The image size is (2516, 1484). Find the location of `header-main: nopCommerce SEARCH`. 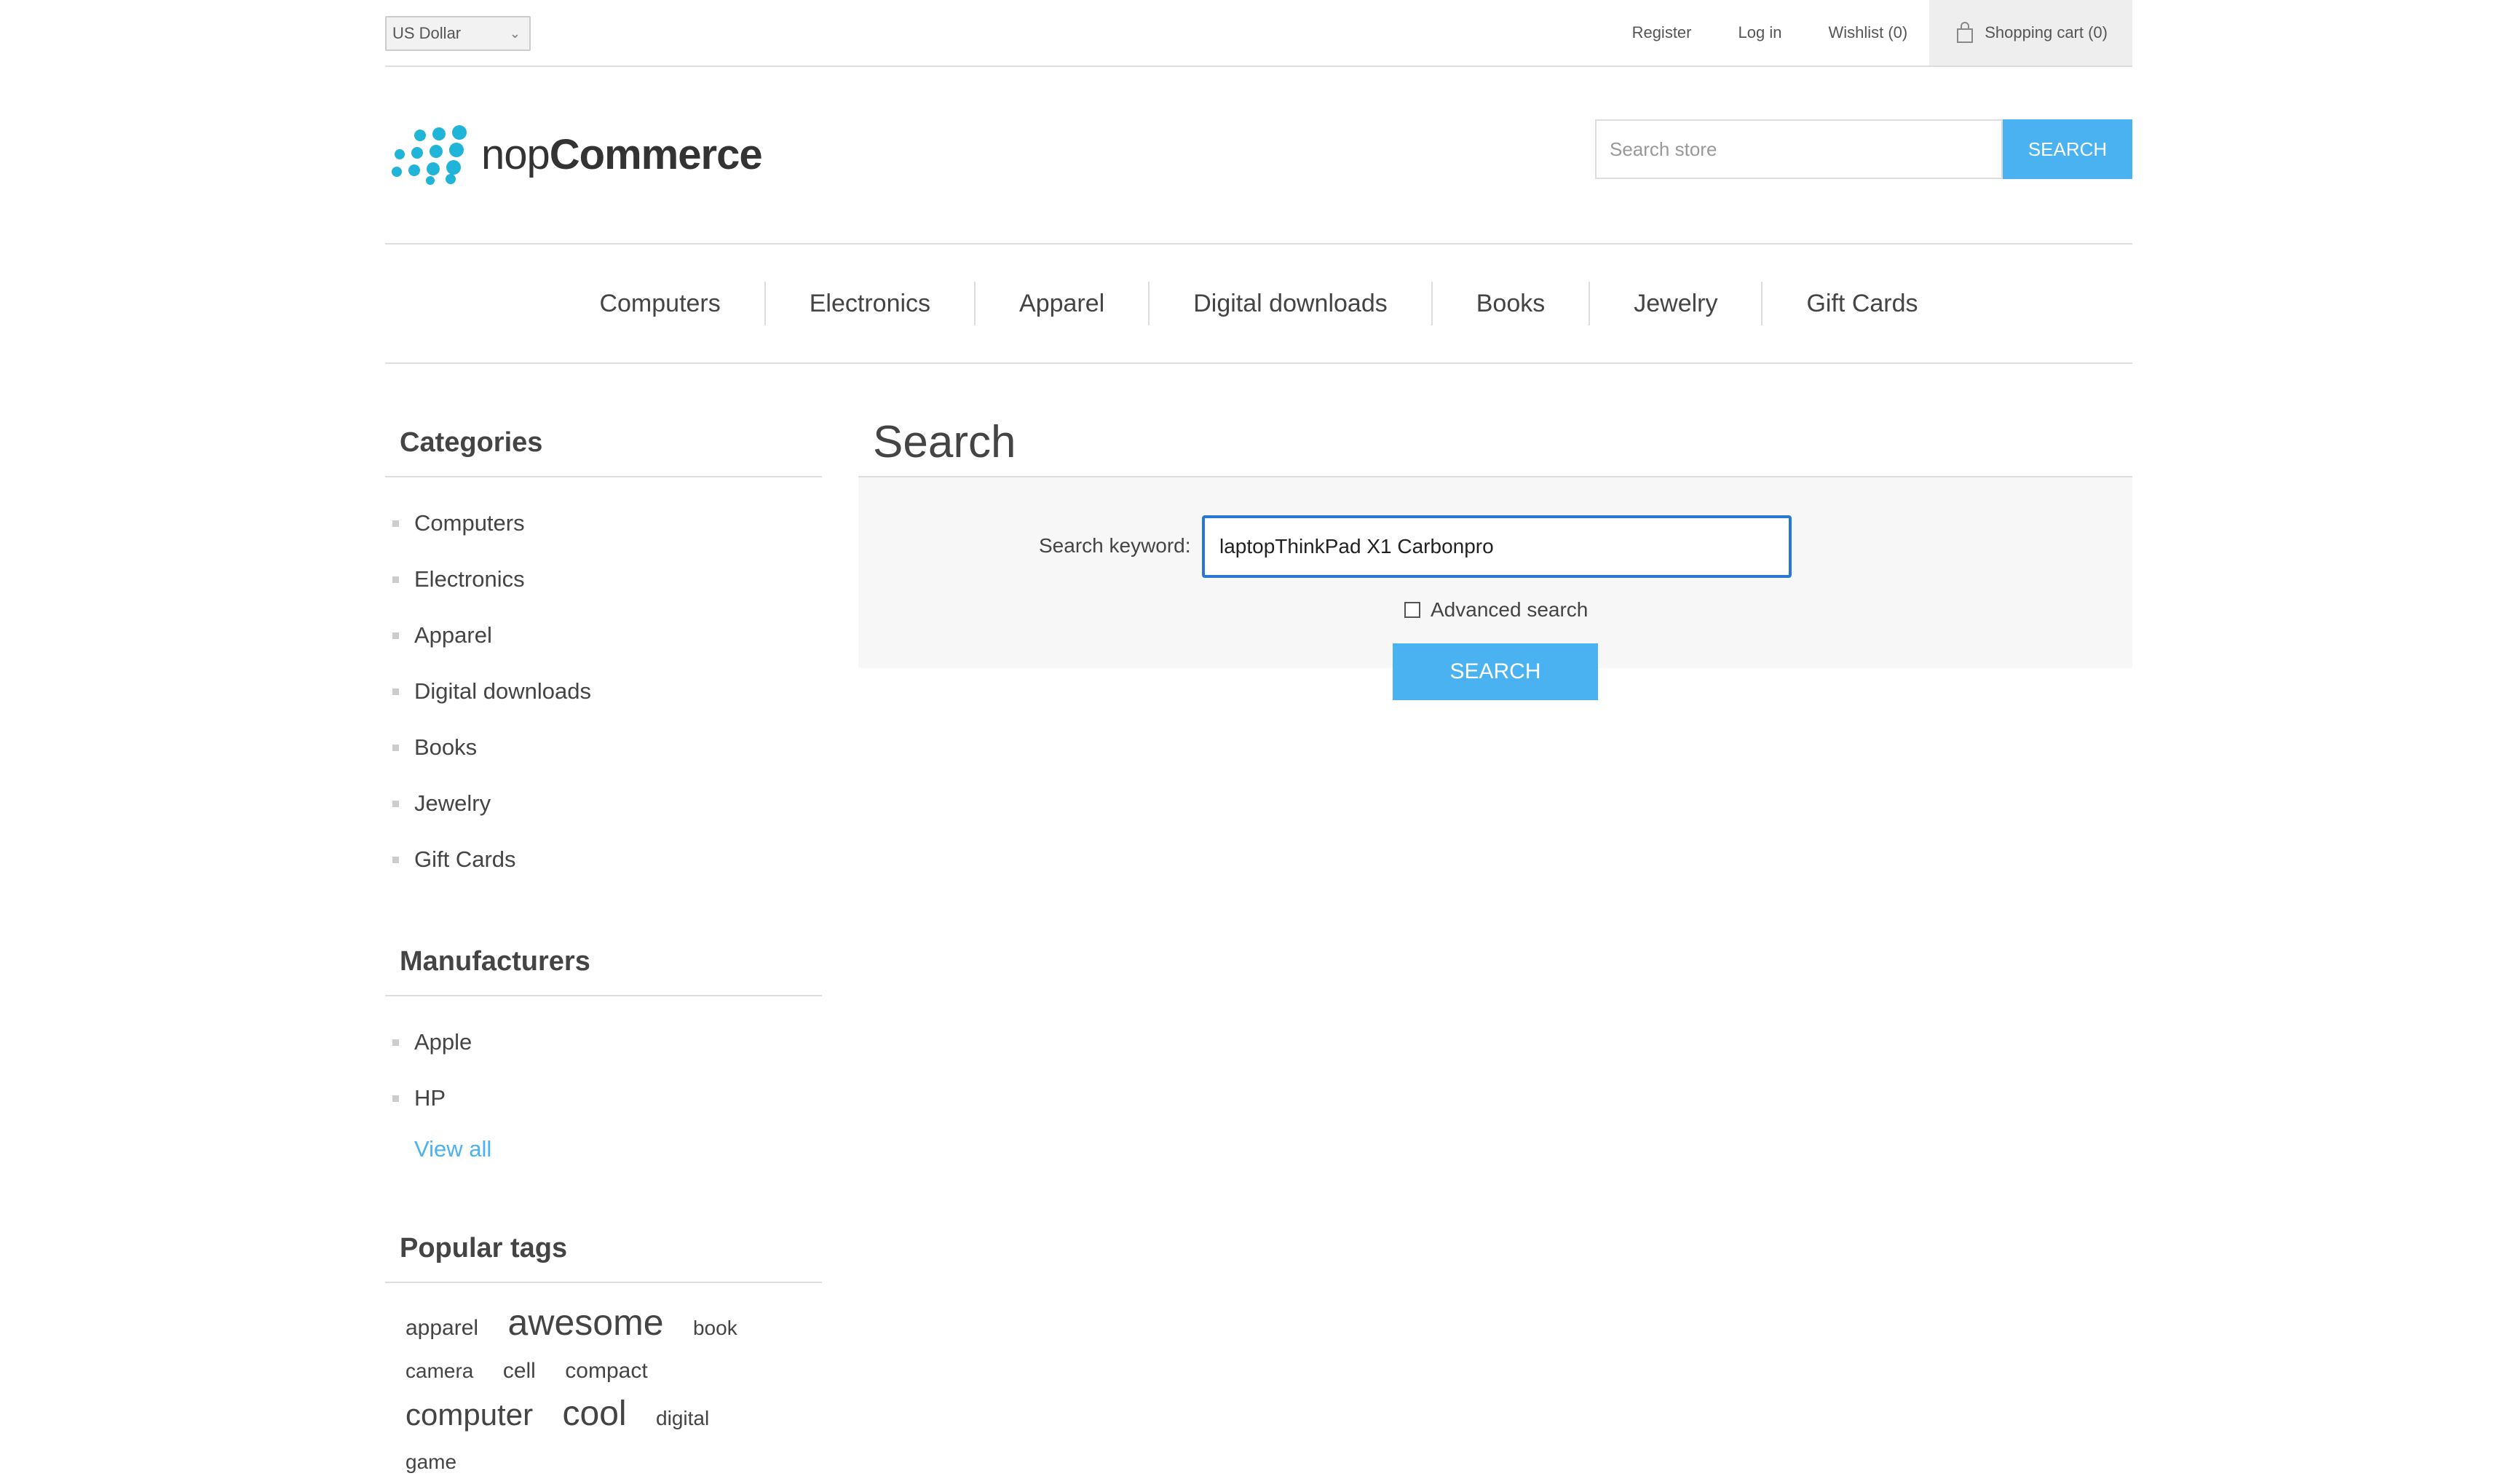

header-main: nopCommerce SEARCH is located at coordinates (1259, 156).